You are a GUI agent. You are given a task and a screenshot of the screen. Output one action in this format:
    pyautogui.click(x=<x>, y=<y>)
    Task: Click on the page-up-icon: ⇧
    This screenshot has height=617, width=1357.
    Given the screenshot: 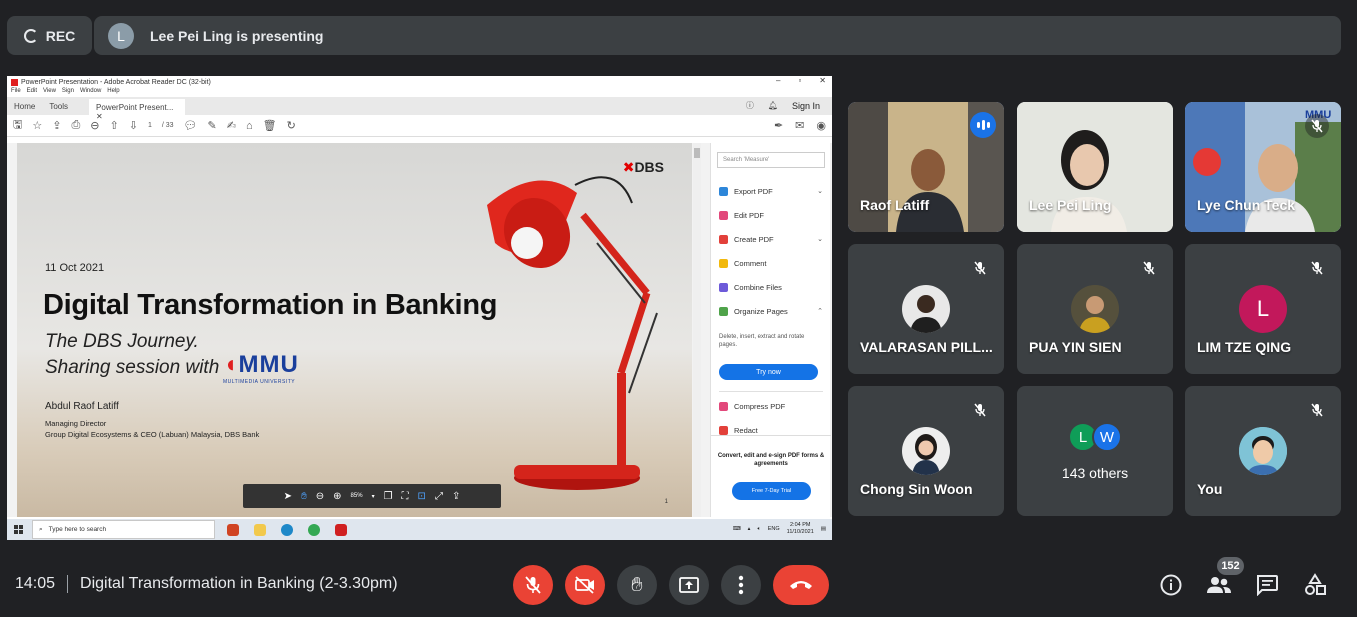 What is the action you would take?
    pyautogui.click(x=114, y=125)
    